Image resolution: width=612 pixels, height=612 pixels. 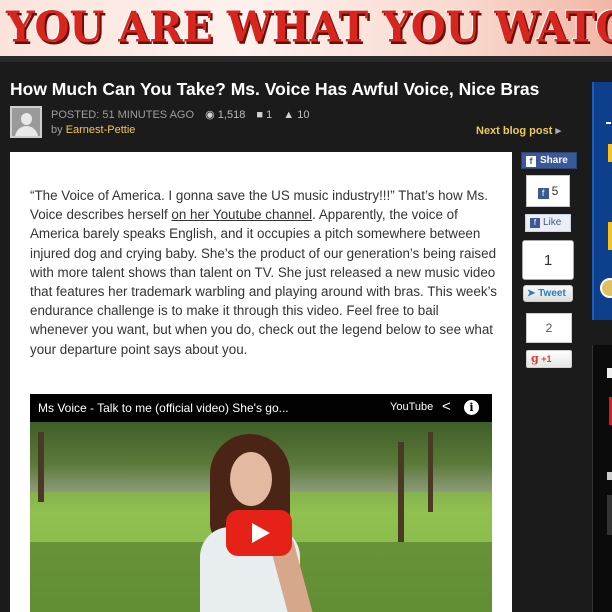 I want to click on google-plus-icon: g, so click(x=535, y=358).